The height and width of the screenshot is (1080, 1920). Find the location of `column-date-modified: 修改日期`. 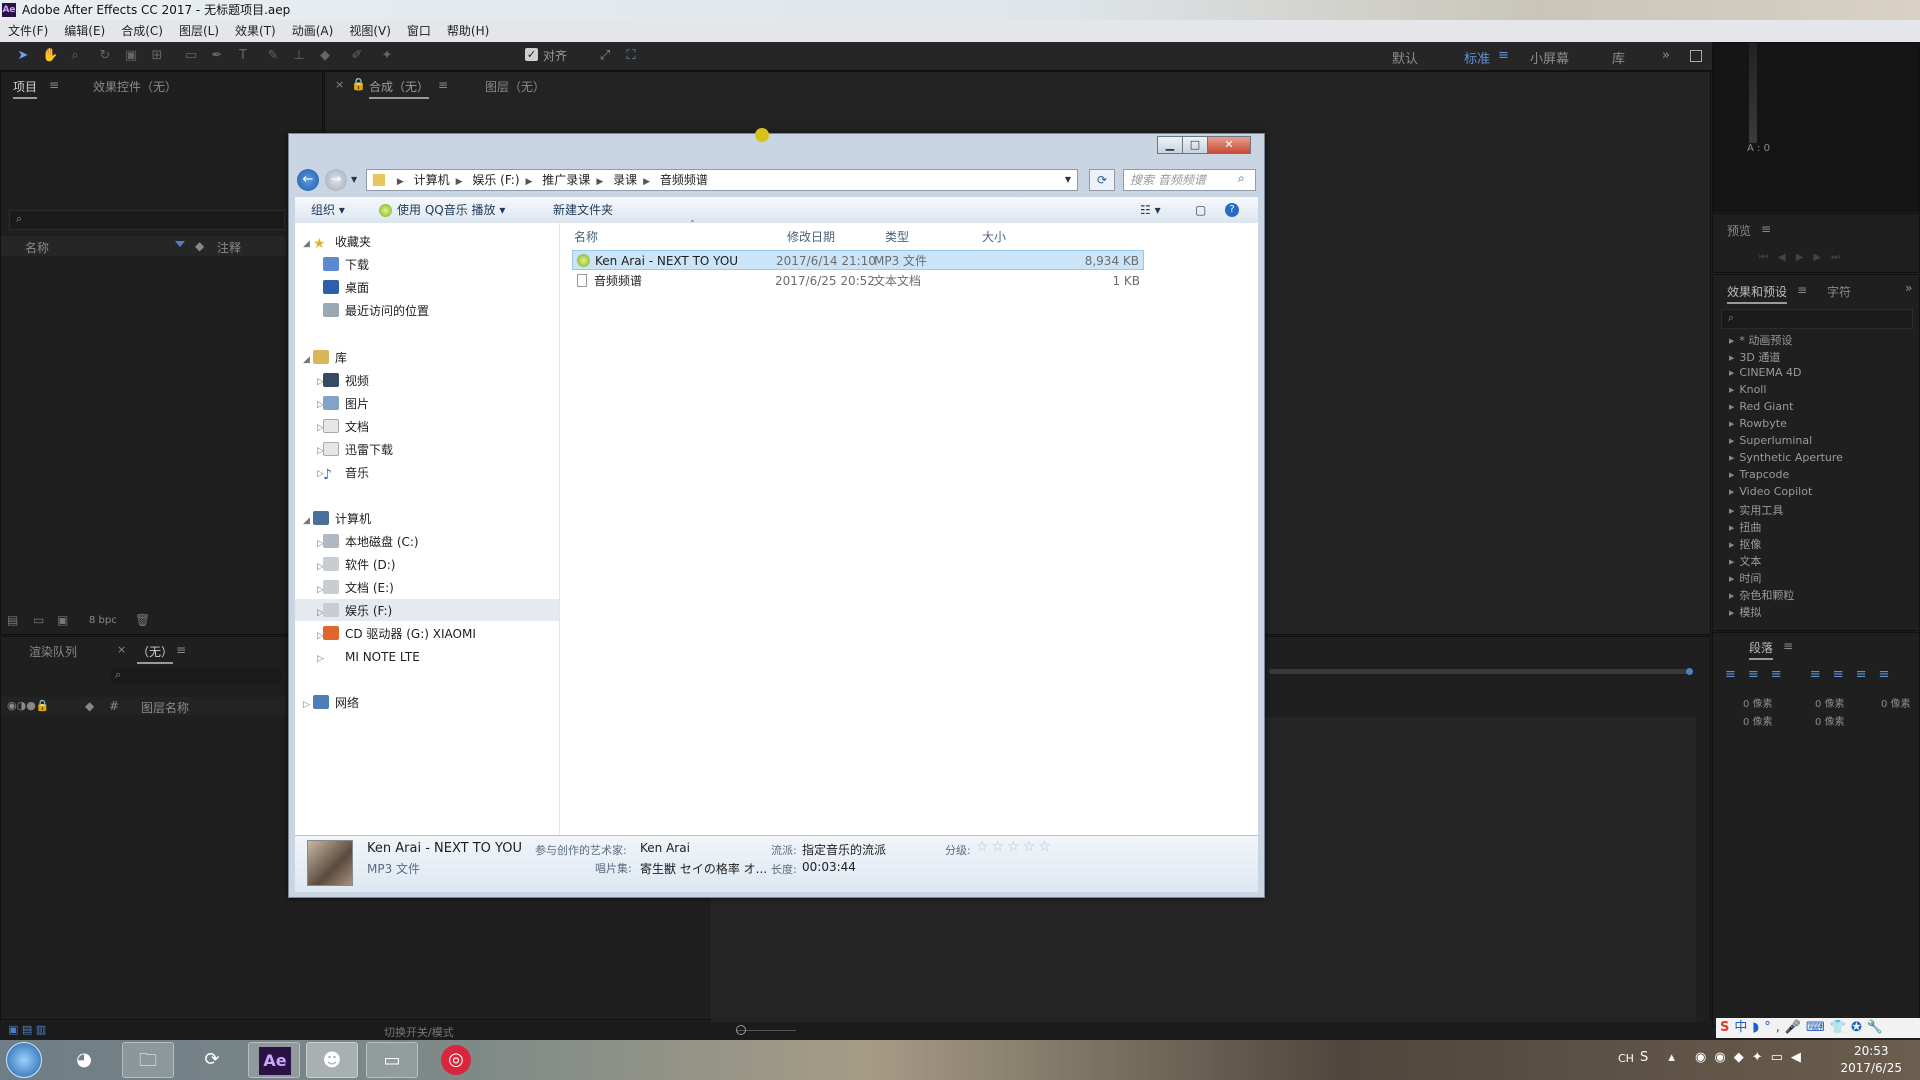

column-date-modified: 修改日期 is located at coordinates (811, 236).